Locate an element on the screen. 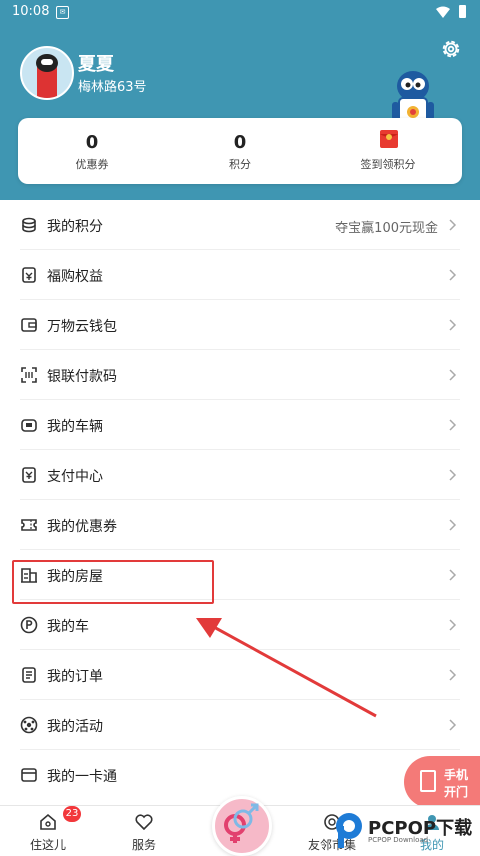 The height and width of the screenshot is (856, 480). coupon-count: 0 is located at coordinates (92, 142).